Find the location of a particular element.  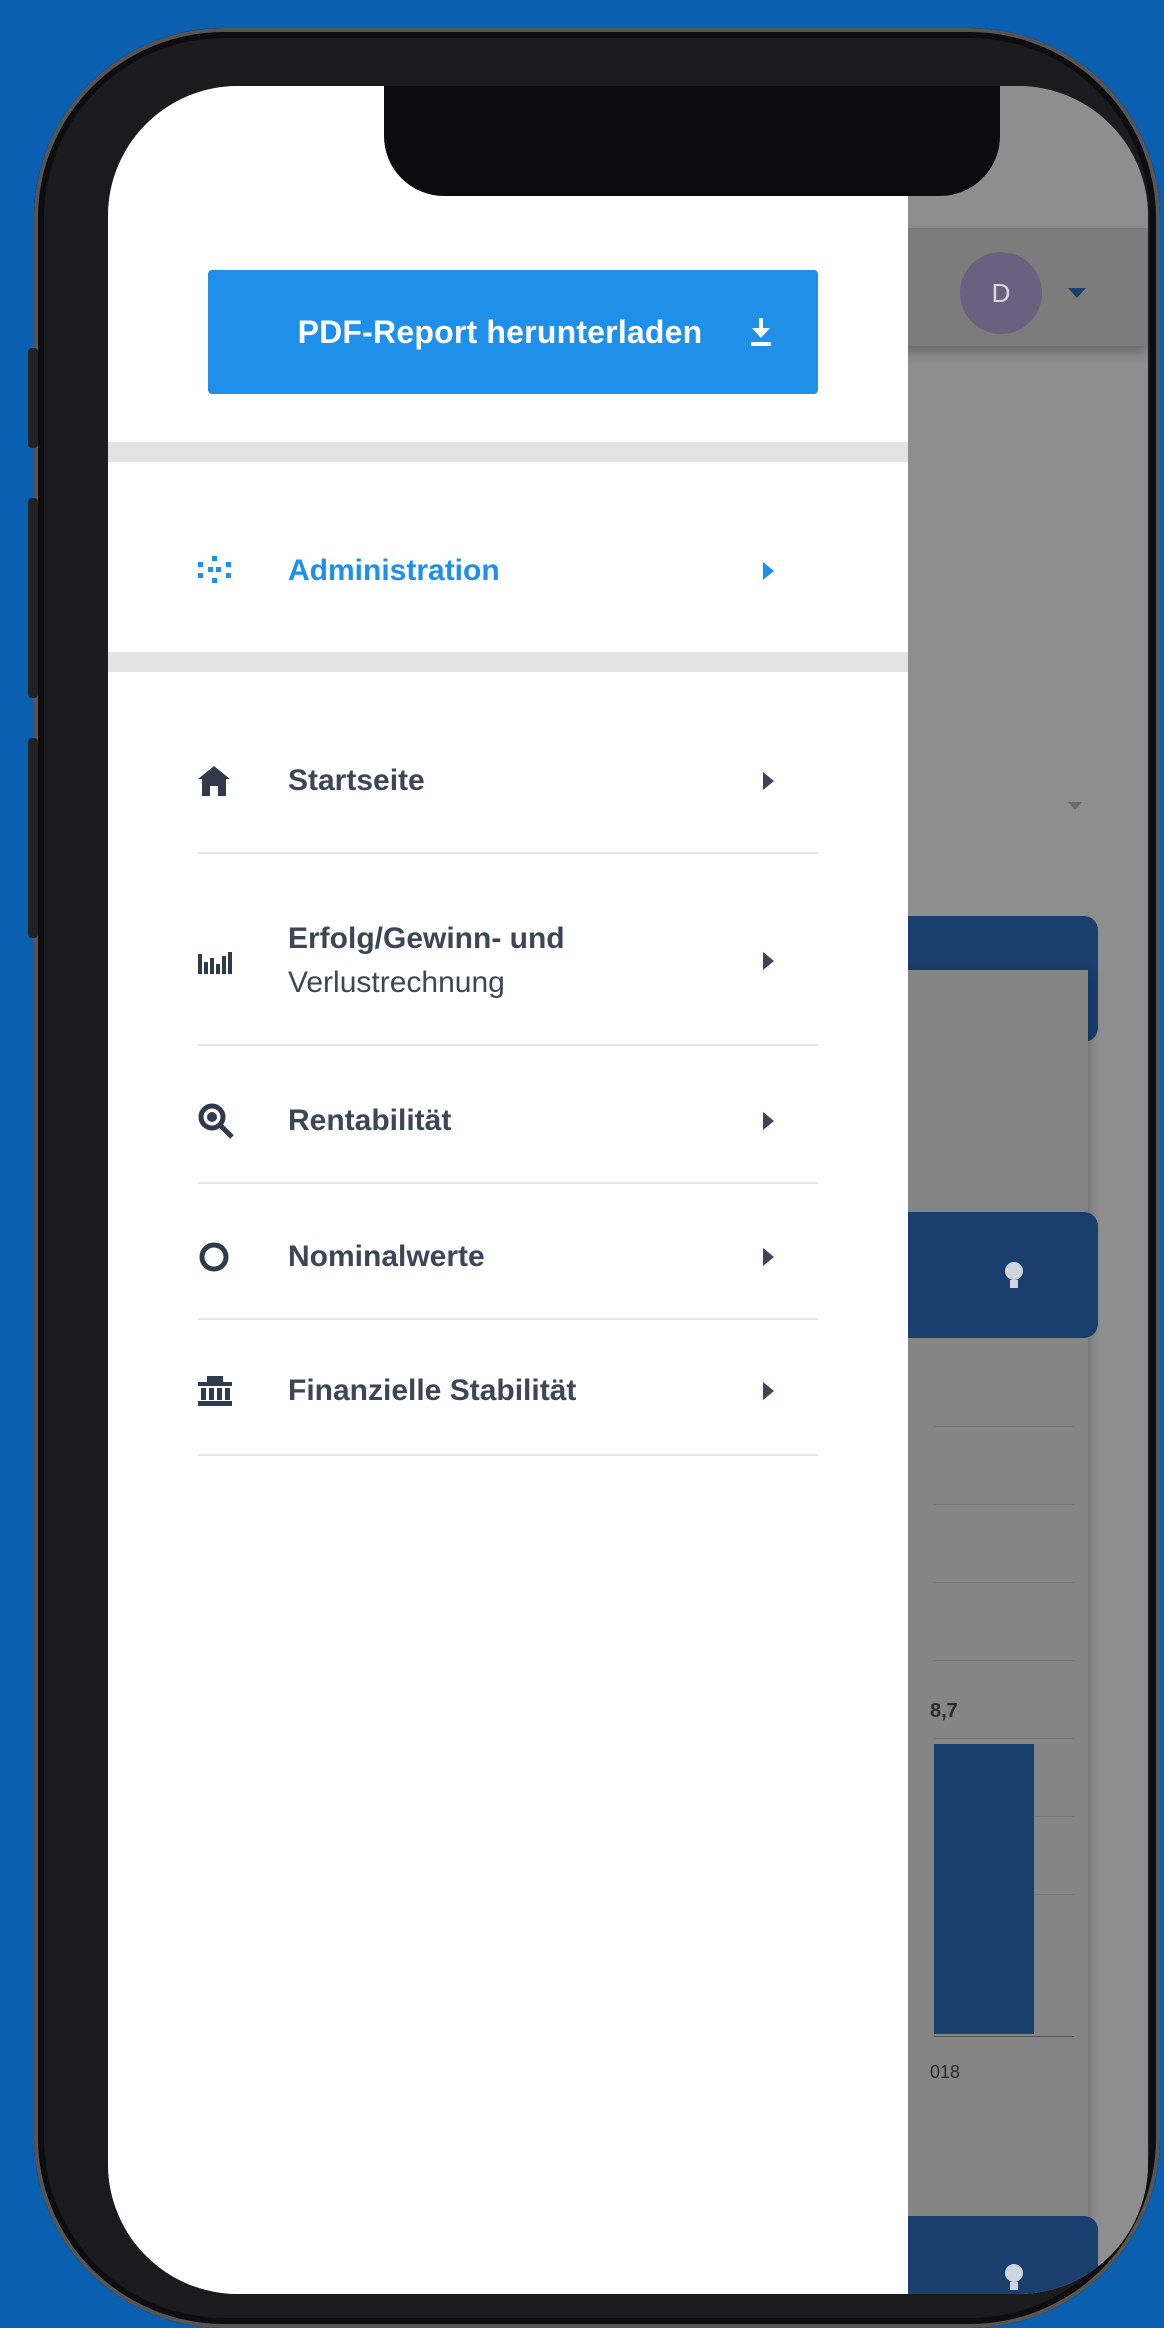

menu-item-label: Rentabilität is located at coordinates (370, 1120).